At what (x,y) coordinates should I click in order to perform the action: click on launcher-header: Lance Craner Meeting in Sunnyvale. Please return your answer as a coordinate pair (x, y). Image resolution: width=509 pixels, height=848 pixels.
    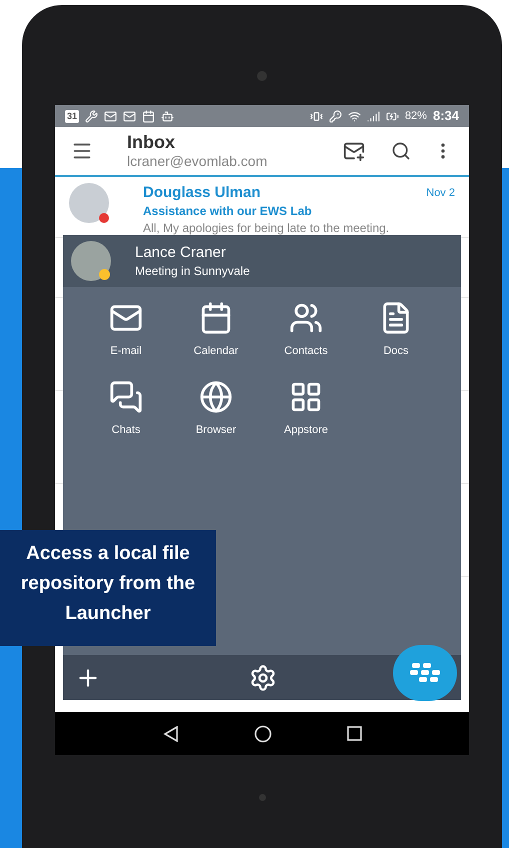
    Looking at the image, I should click on (262, 261).